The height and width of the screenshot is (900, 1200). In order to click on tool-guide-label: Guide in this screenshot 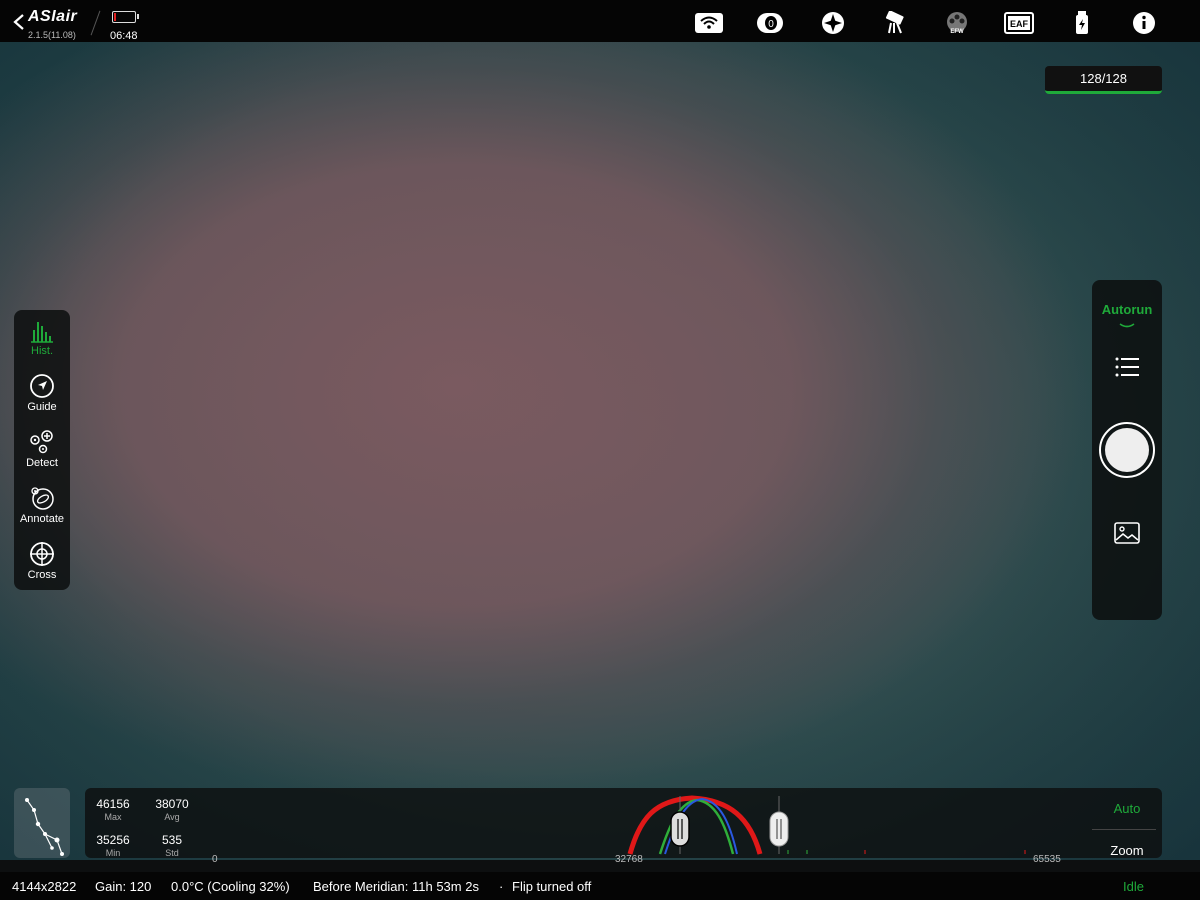, I will do `click(42, 407)`.